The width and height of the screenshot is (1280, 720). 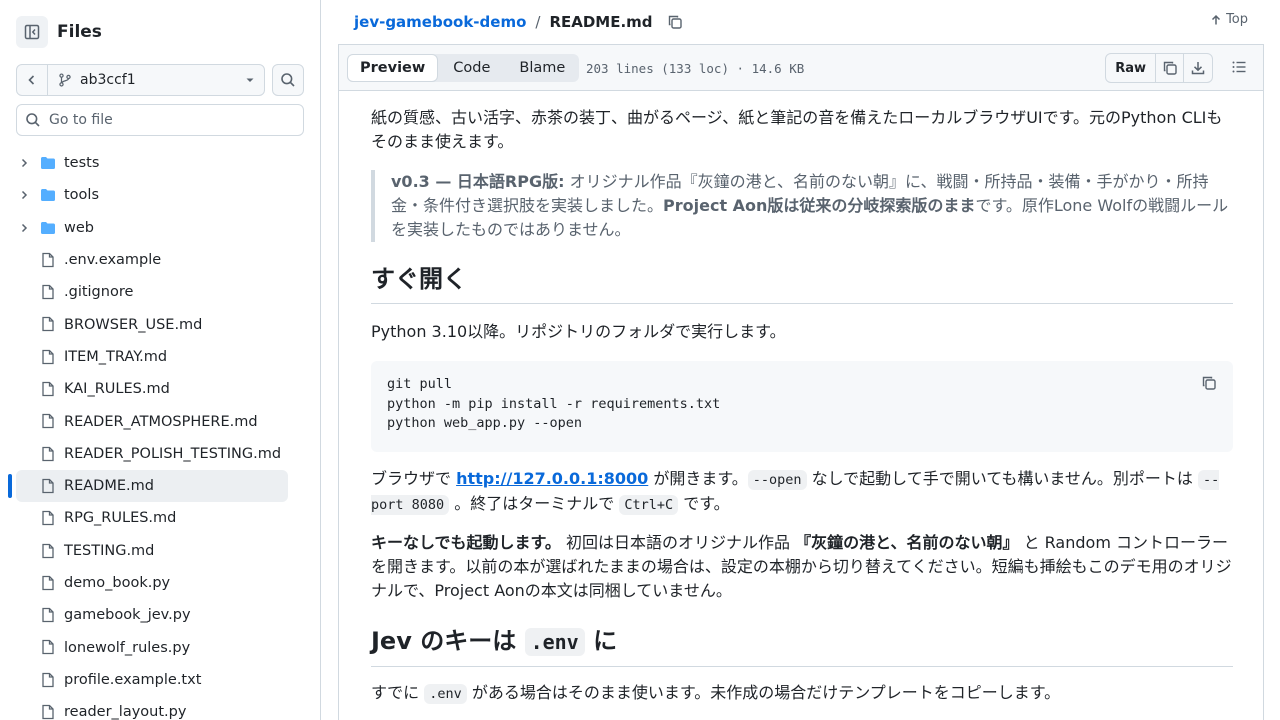 I want to click on collapse-sidebar-button, so click(x=32, y=32).